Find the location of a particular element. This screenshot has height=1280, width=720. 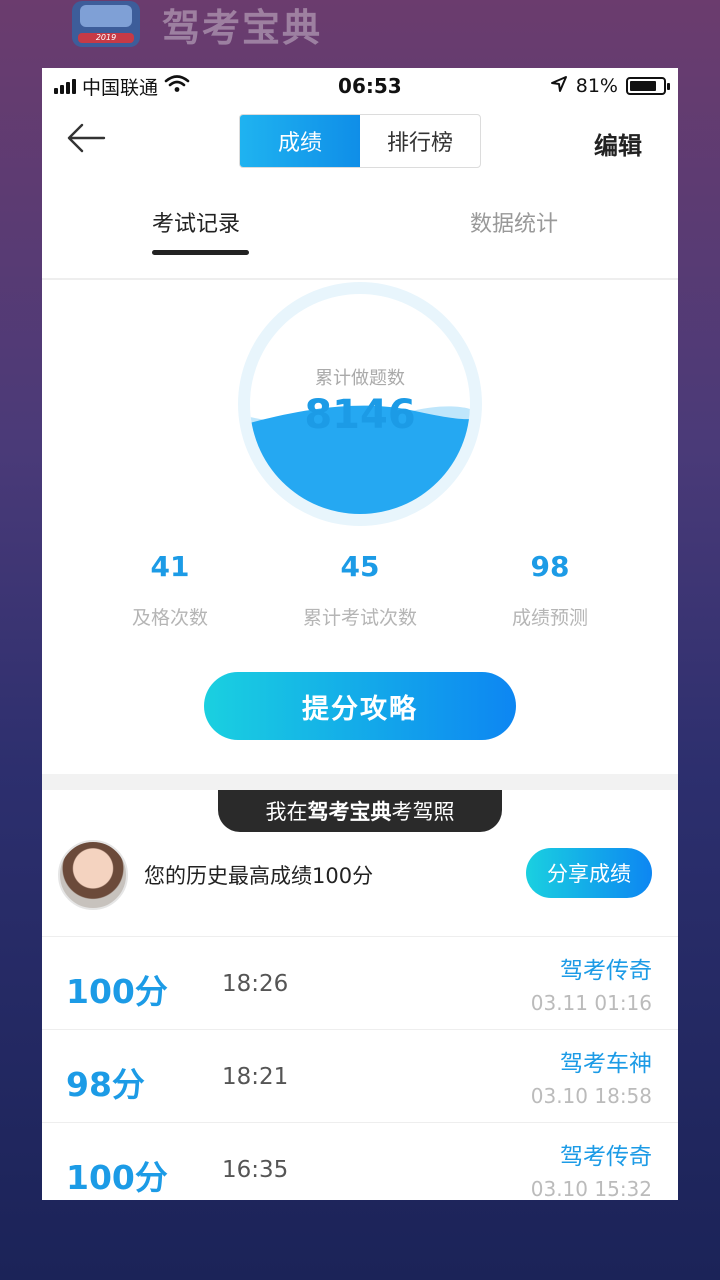

share-banner-suffix: 考驾照 is located at coordinates (423, 812).